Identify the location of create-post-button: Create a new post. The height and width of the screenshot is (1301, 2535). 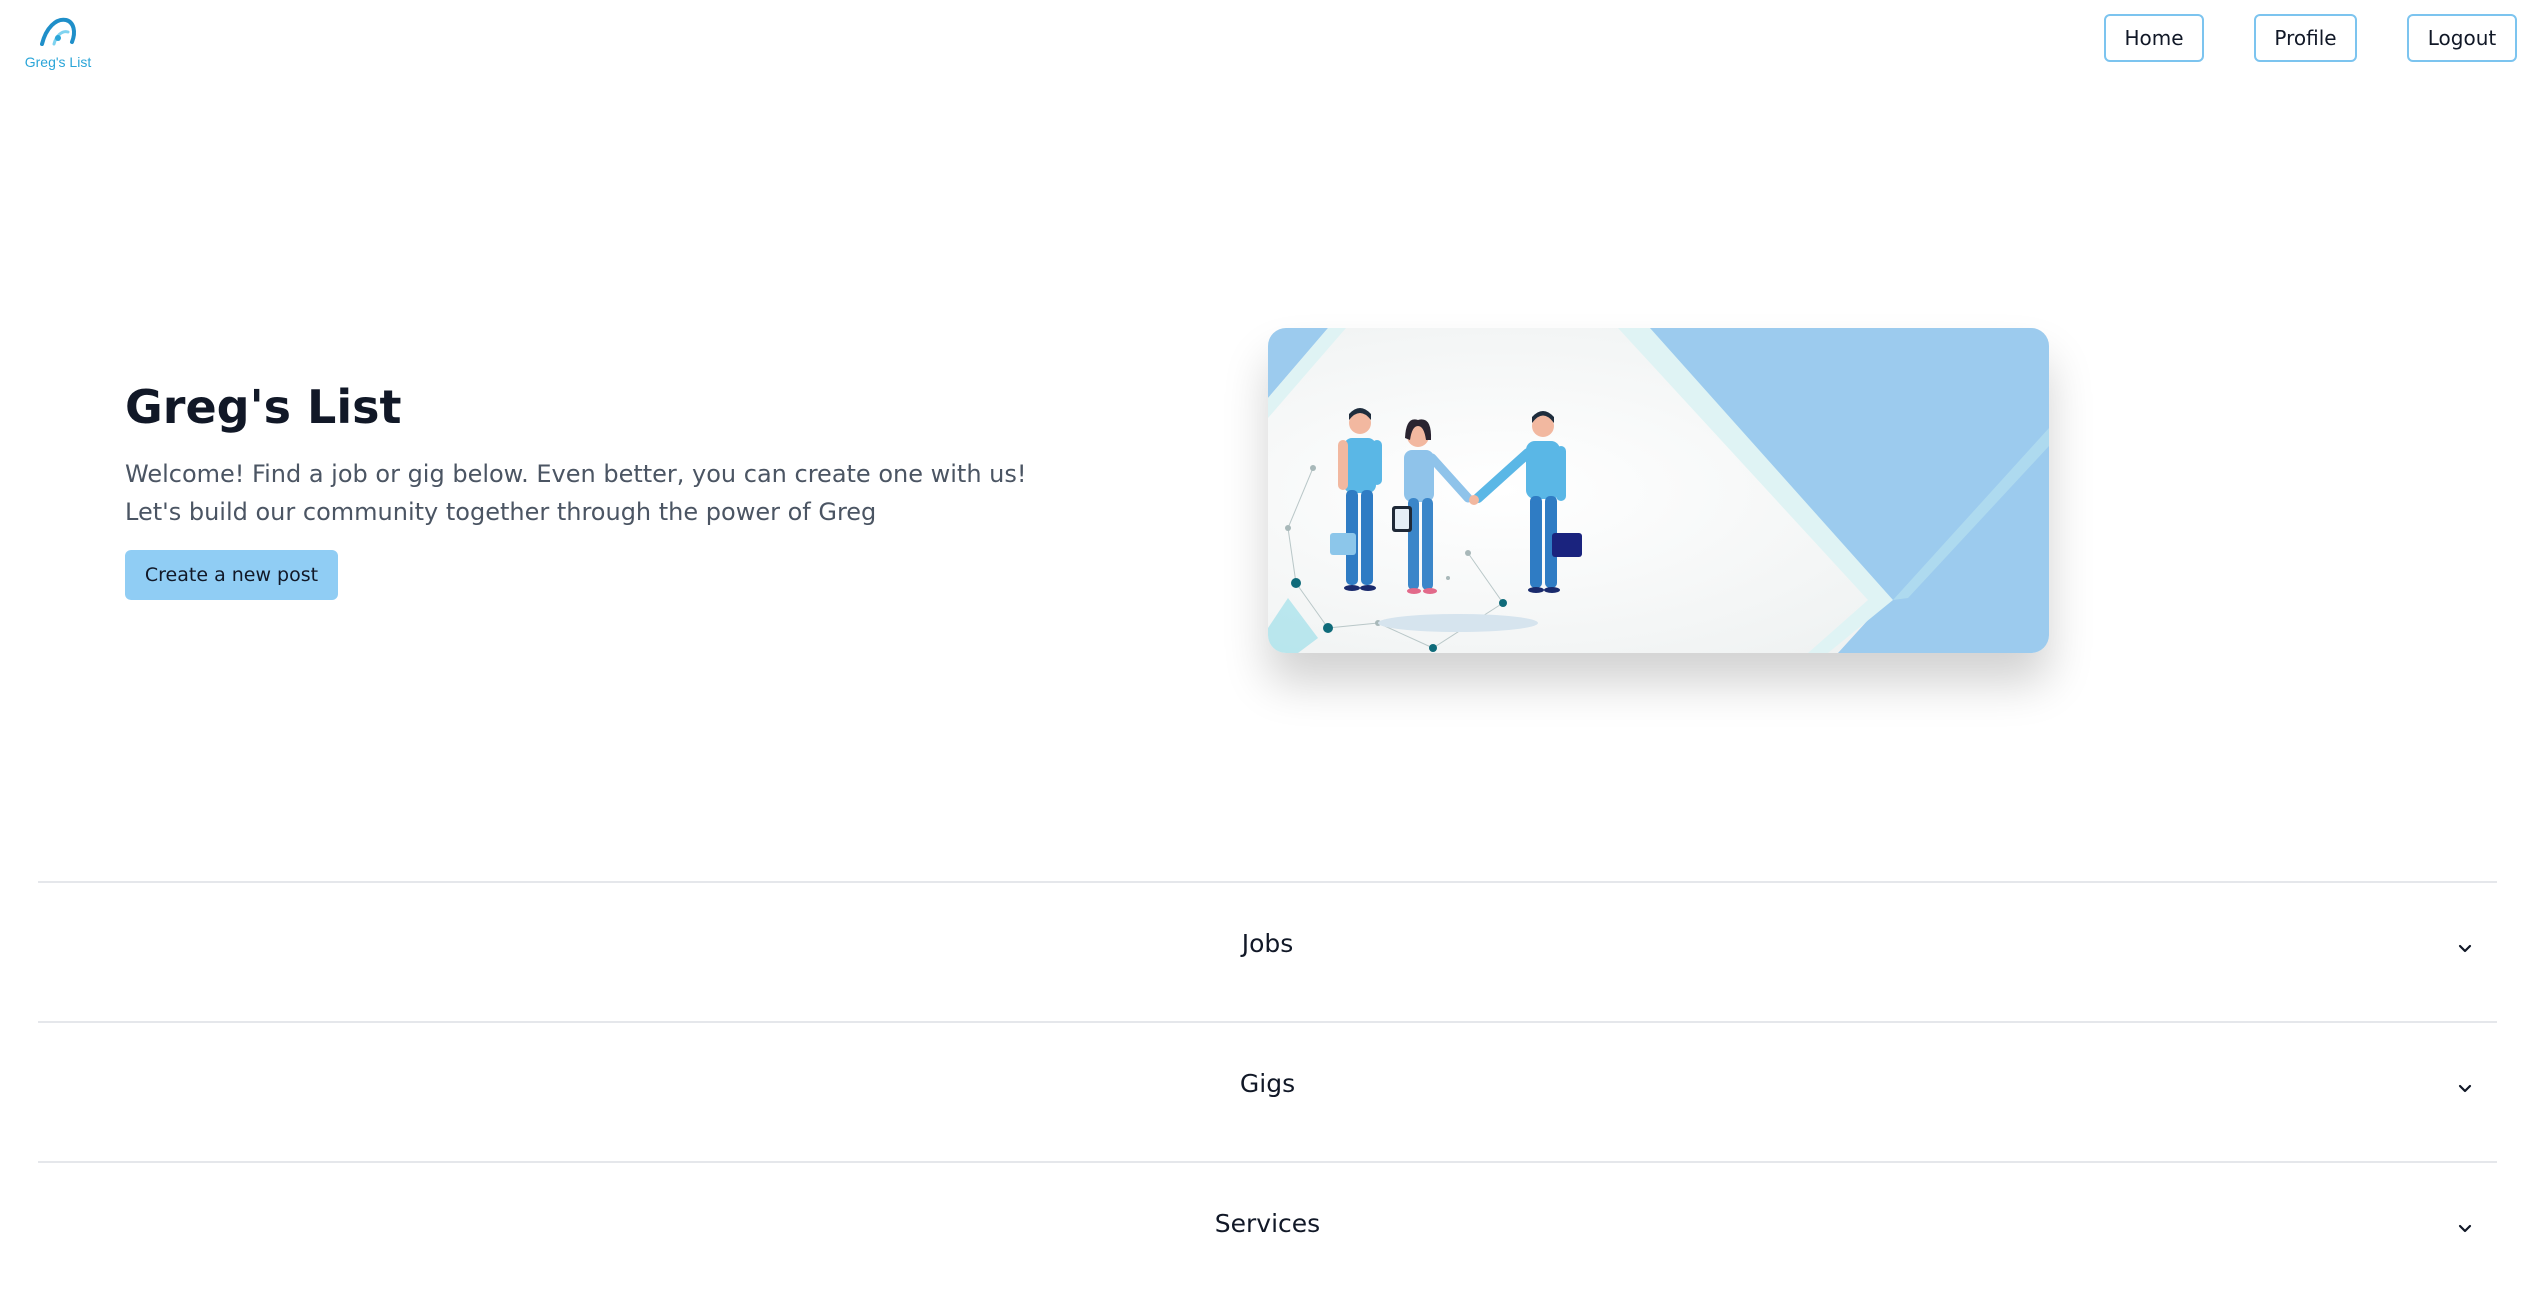
(231, 575).